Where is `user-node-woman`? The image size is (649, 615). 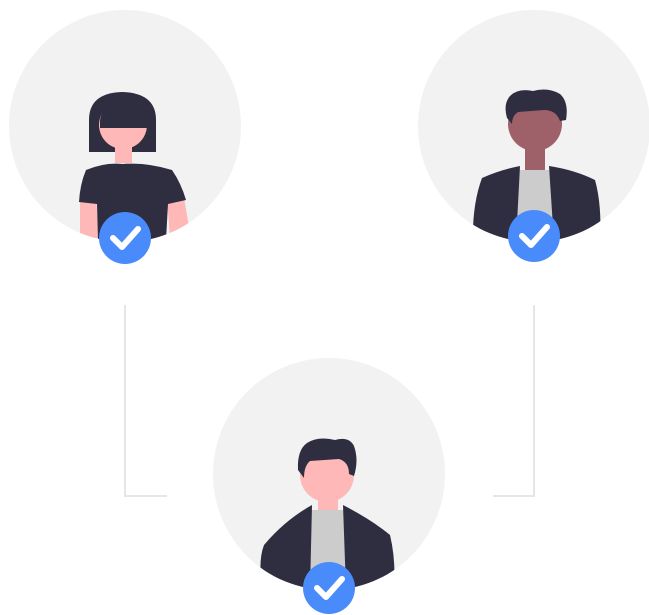
user-node-woman is located at coordinates (125, 137).